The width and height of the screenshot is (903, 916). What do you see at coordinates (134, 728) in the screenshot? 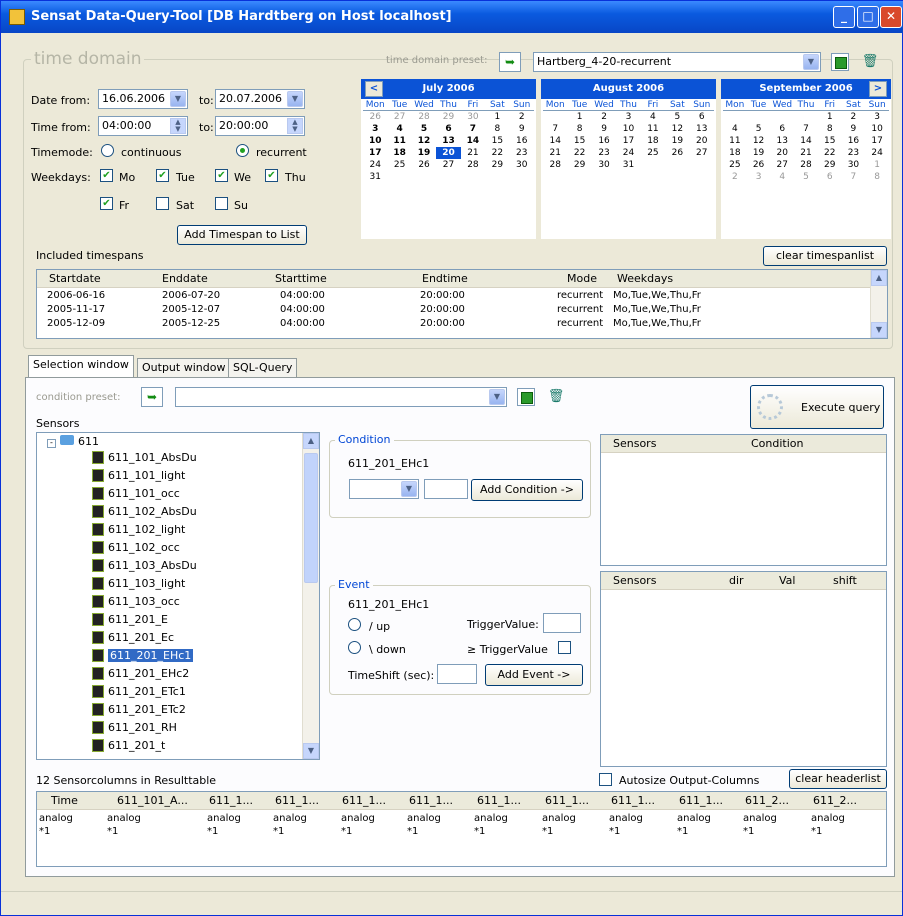
I see `tree-item: 611_201_RH` at bounding box center [134, 728].